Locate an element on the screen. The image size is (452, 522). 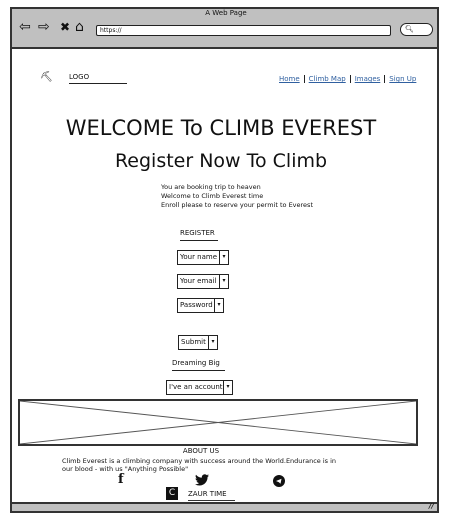
nav-home: Home is located at coordinates (292, 79).